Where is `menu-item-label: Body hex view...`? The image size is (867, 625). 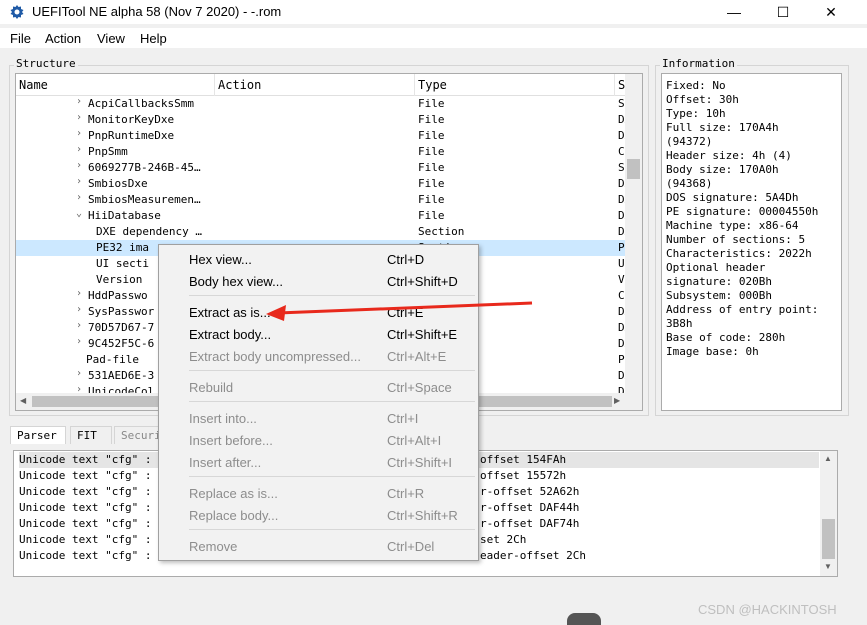 menu-item-label: Body hex view... is located at coordinates (236, 281).